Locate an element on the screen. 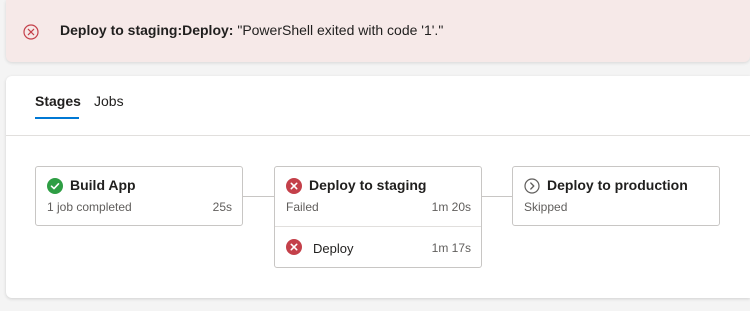  error-message-text: "PowerShell exited with code '1'." is located at coordinates (338, 30).